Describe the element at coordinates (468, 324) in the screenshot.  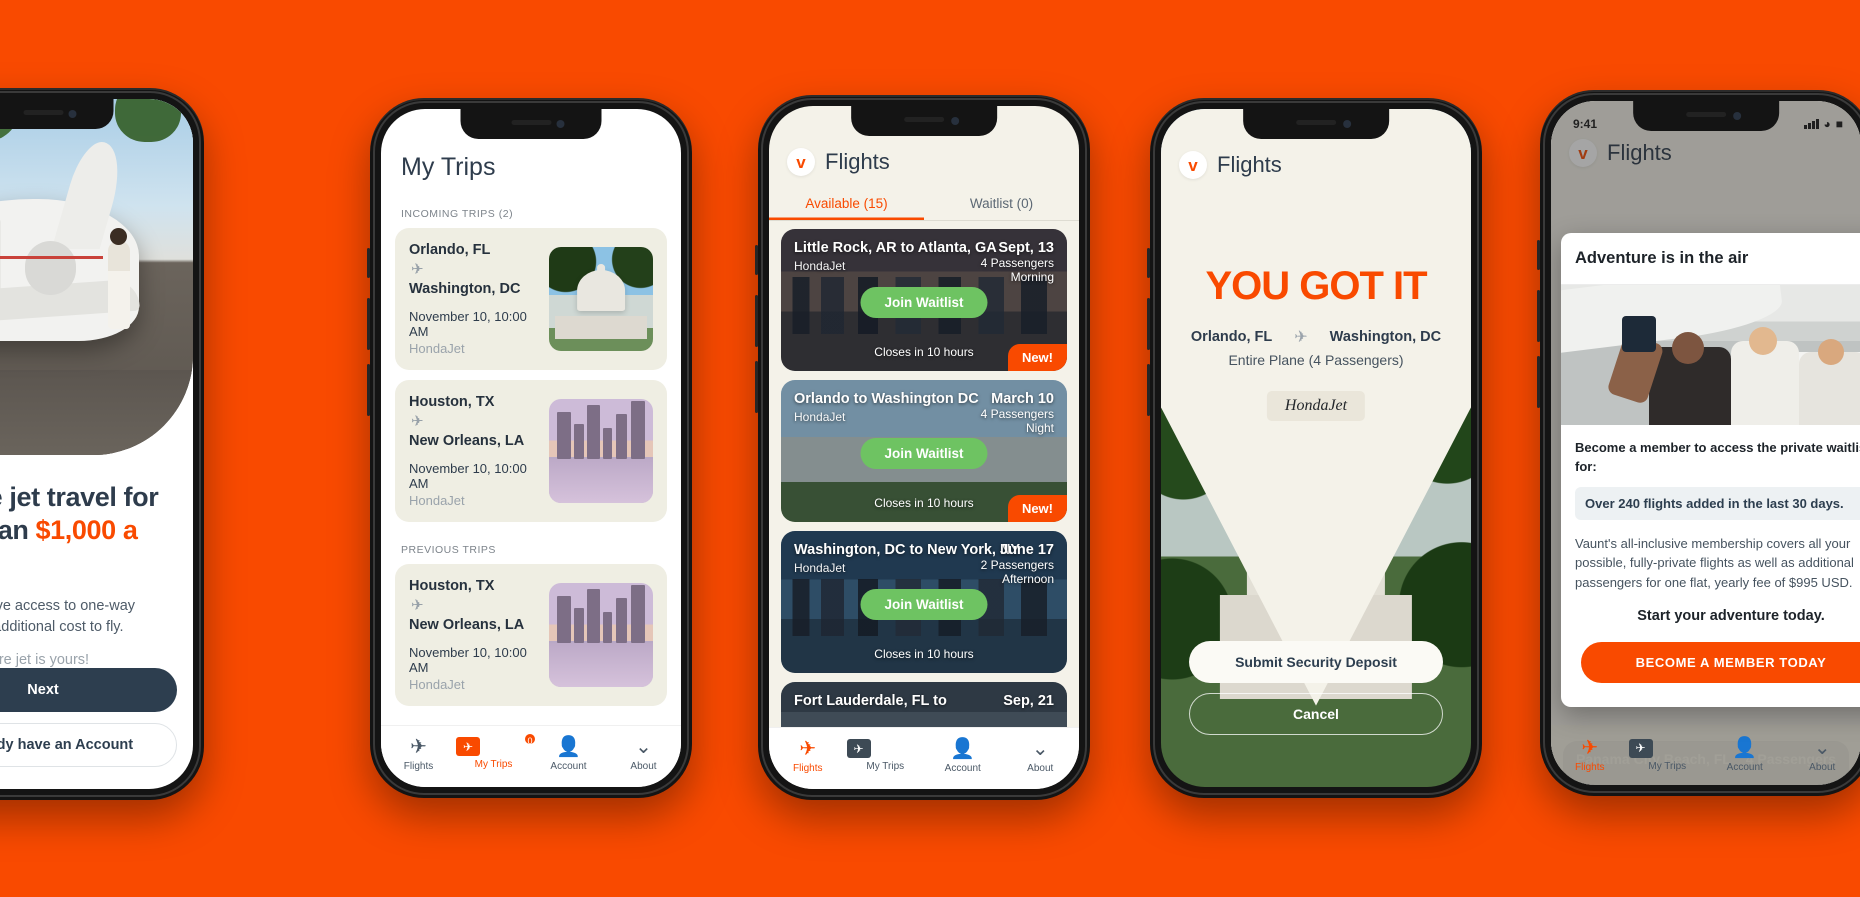
I see `trip-datetime: November 10, 10:00 AM` at that location.